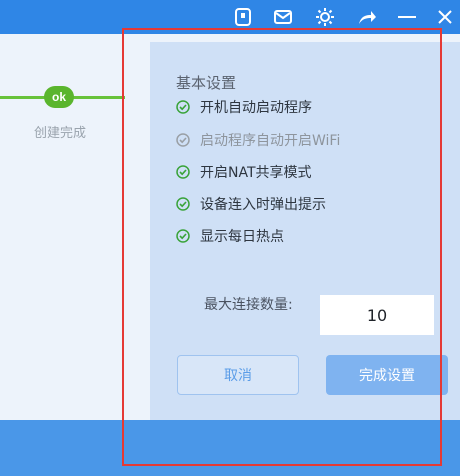 The image size is (460, 476). I want to click on device-icon, so click(243, 17).